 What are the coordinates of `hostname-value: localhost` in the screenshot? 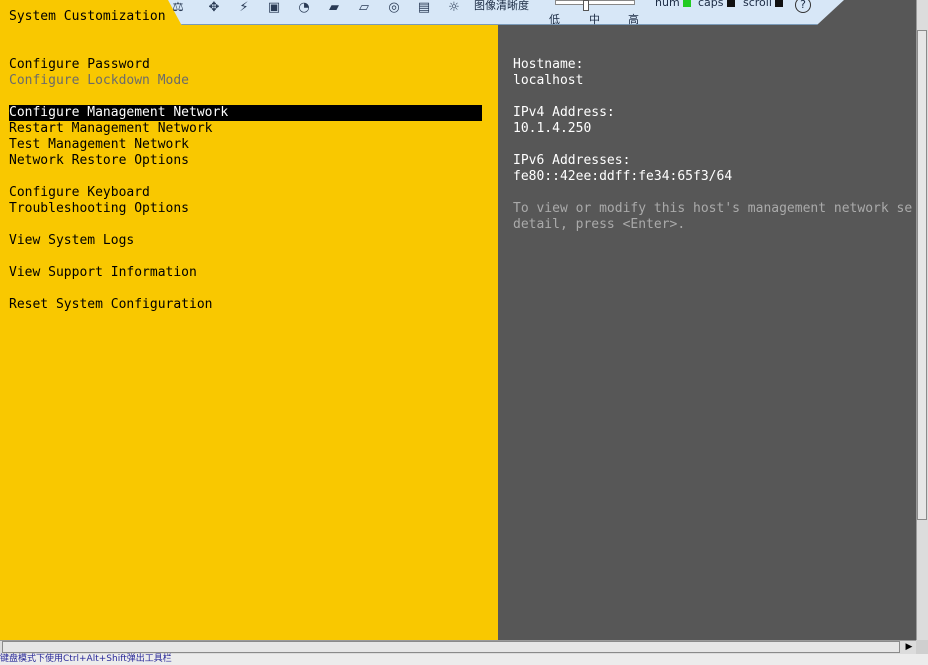 It's located at (548, 80).